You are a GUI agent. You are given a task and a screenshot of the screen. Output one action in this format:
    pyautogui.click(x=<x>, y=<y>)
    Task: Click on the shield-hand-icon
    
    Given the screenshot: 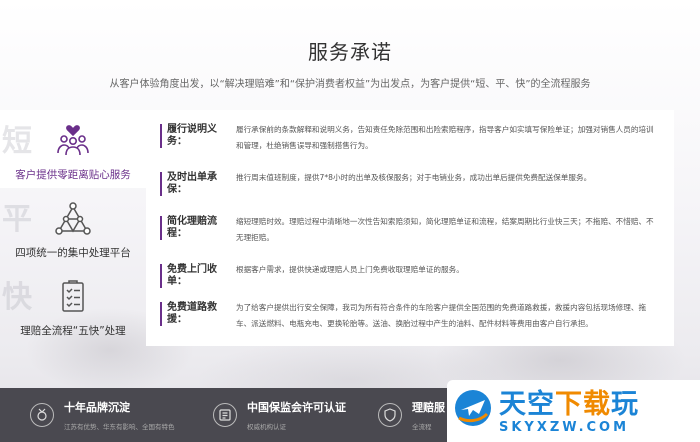 What is the action you would take?
    pyautogui.click(x=390, y=415)
    